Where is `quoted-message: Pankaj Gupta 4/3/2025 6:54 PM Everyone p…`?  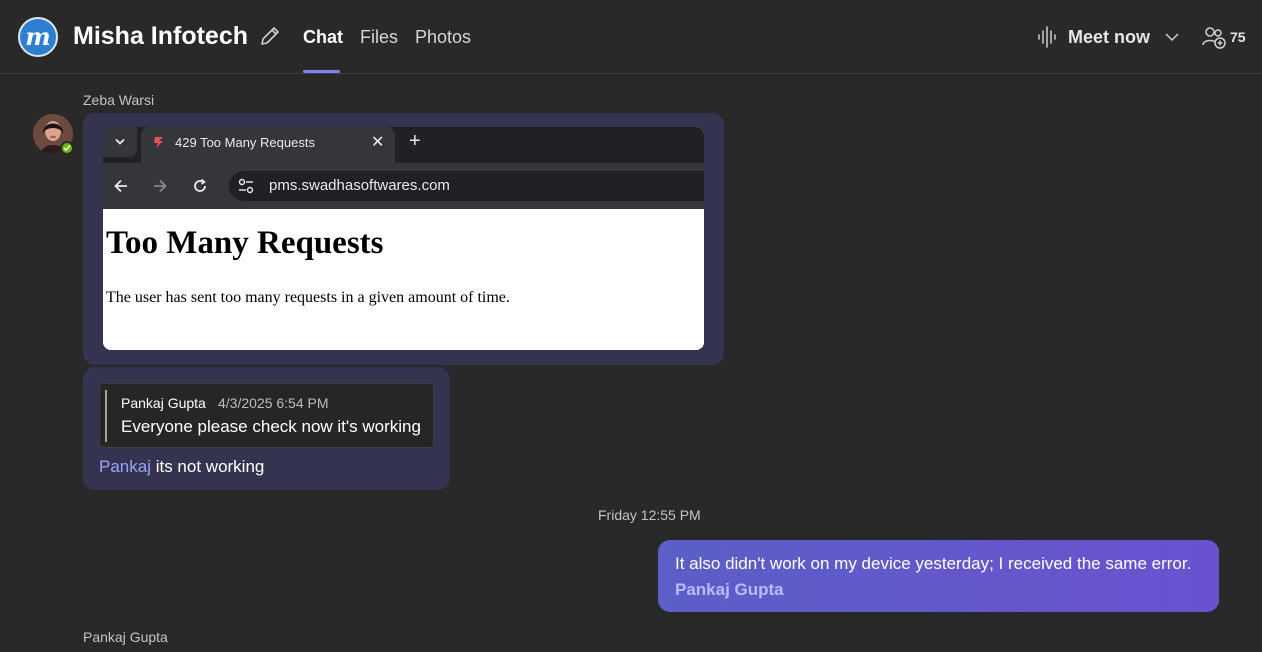 quoted-message: Pankaj Gupta 4/3/2025 6:54 PM Everyone p… is located at coordinates (266, 415).